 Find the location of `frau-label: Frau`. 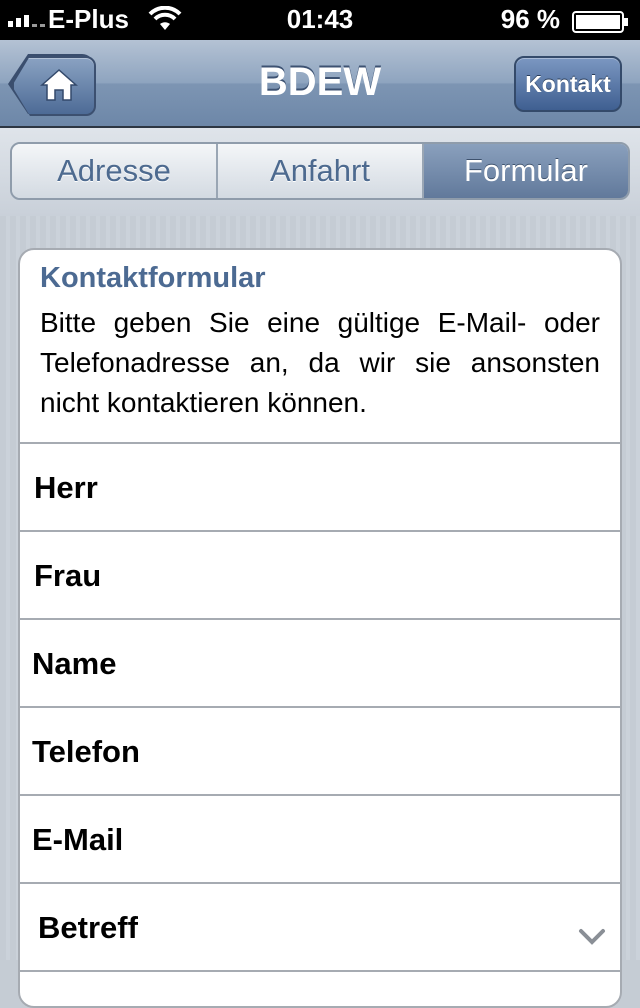

frau-label: Frau is located at coordinates (68, 575).